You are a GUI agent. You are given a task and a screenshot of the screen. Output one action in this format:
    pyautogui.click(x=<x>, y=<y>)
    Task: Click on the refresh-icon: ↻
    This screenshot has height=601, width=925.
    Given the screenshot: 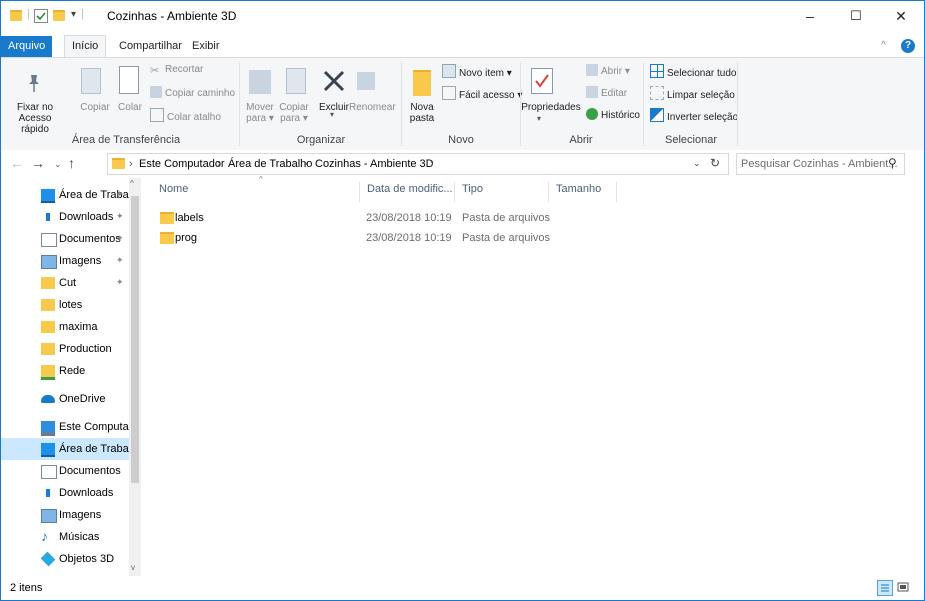 What is the action you would take?
    pyautogui.click(x=715, y=163)
    